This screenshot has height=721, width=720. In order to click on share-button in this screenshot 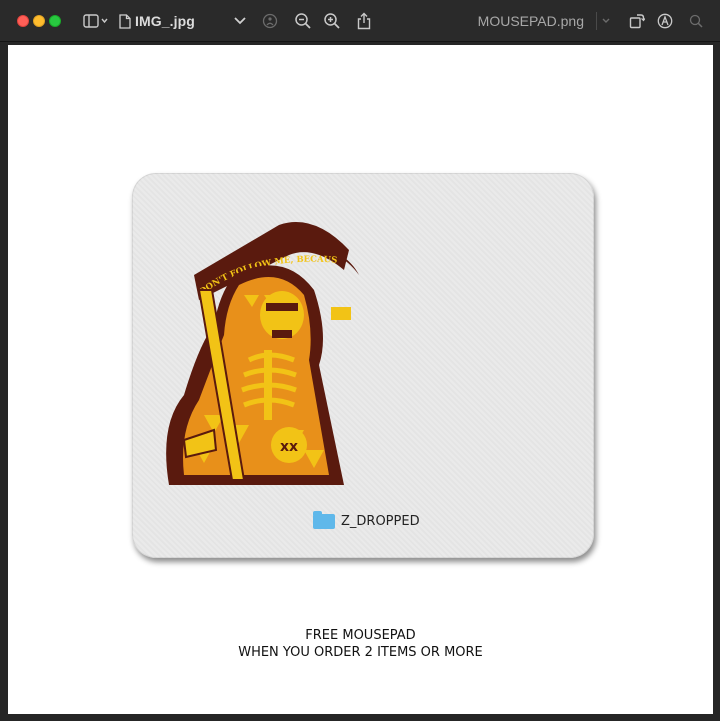, I will do `click(364, 21)`.